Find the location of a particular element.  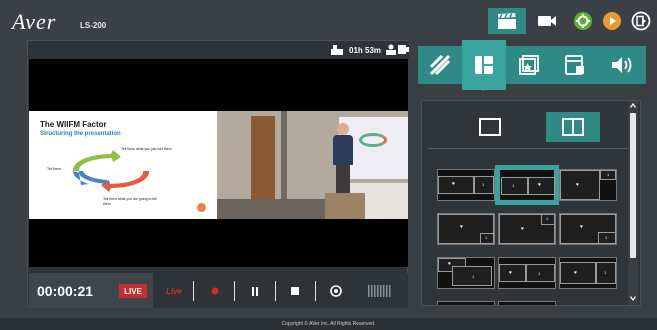

camera-source-icon is located at coordinates (403, 49).